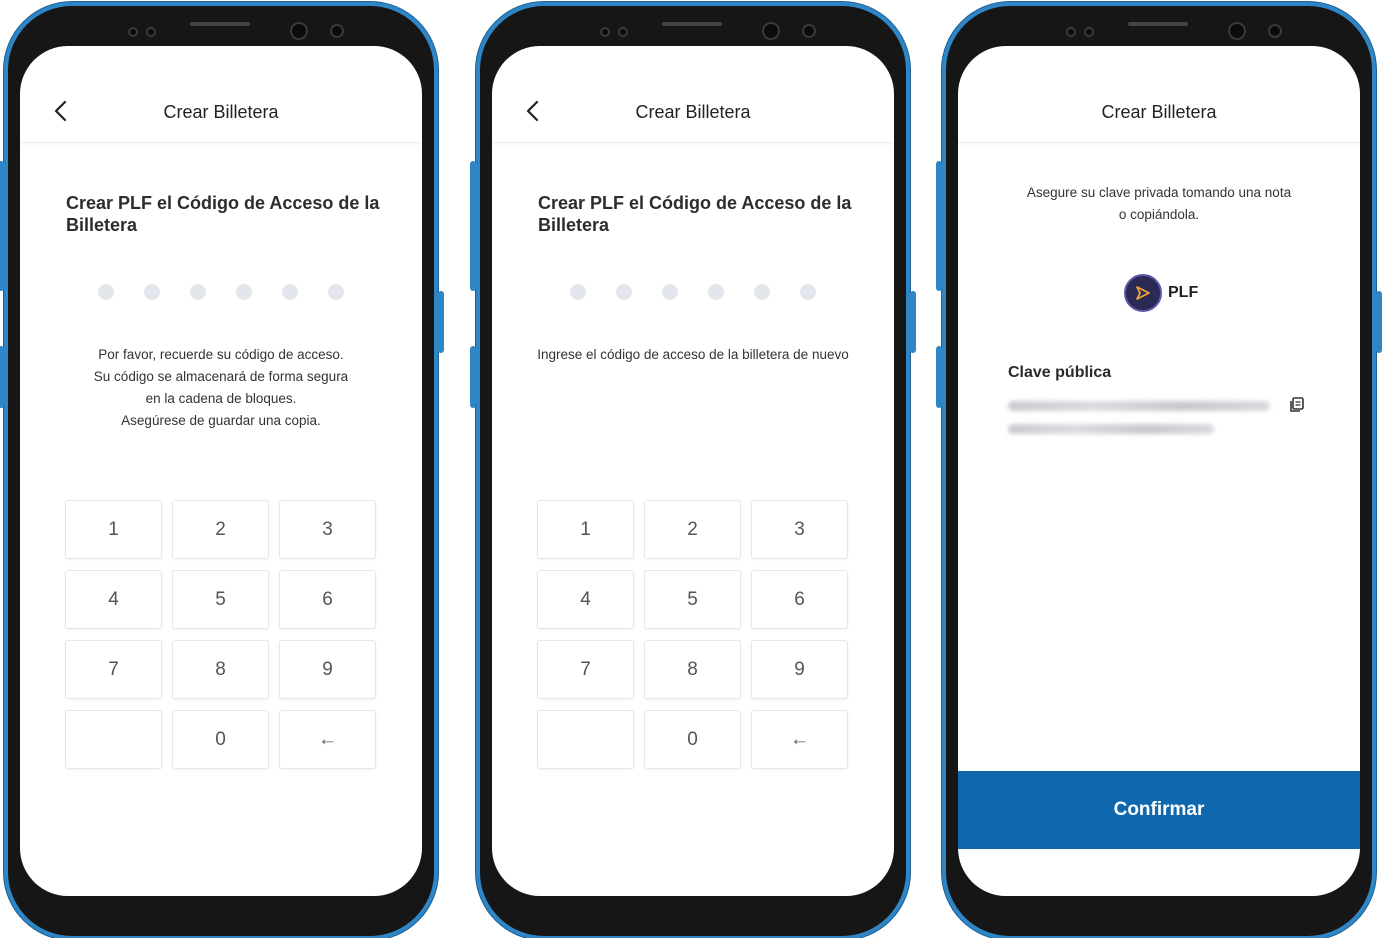  I want to click on coin-badge: PLF, so click(1161, 293).